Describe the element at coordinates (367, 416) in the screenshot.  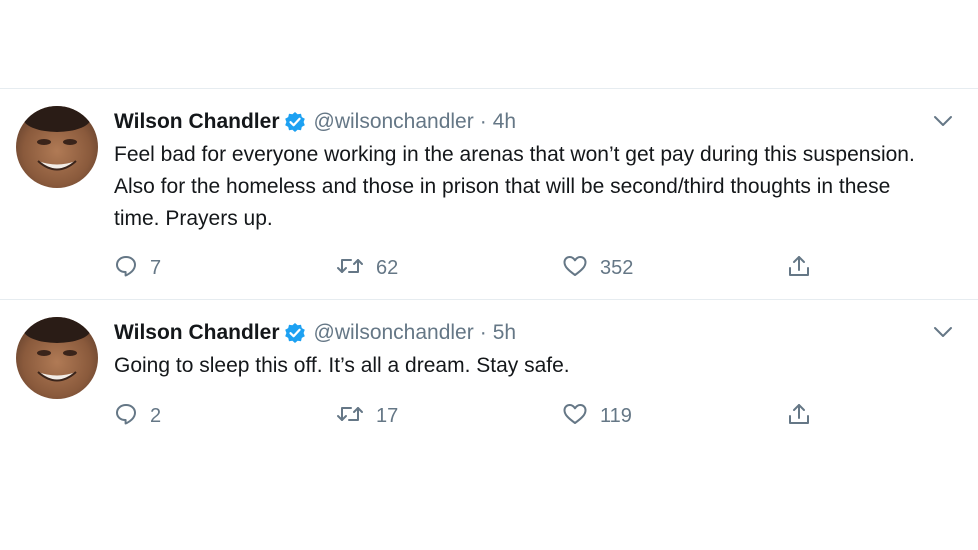
I see `retweet-button: 17` at that location.